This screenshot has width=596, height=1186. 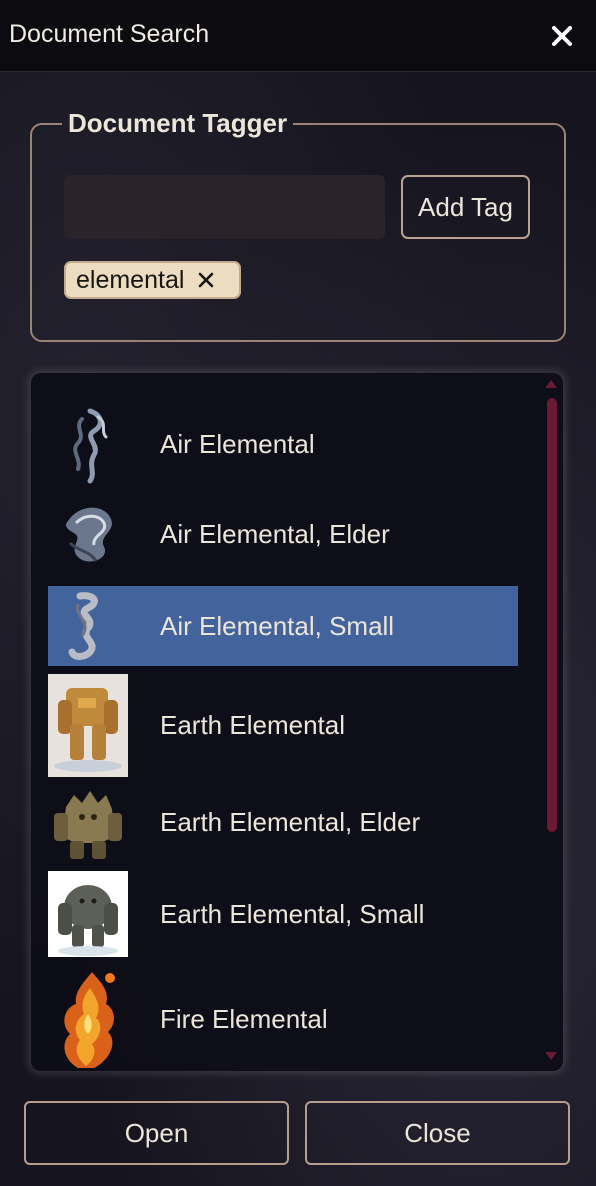 What do you see at coordinates (292, 913) in the screenshot?
I see `list-item-label: Earth Elemental, Small` at bounding box center [292, 913].